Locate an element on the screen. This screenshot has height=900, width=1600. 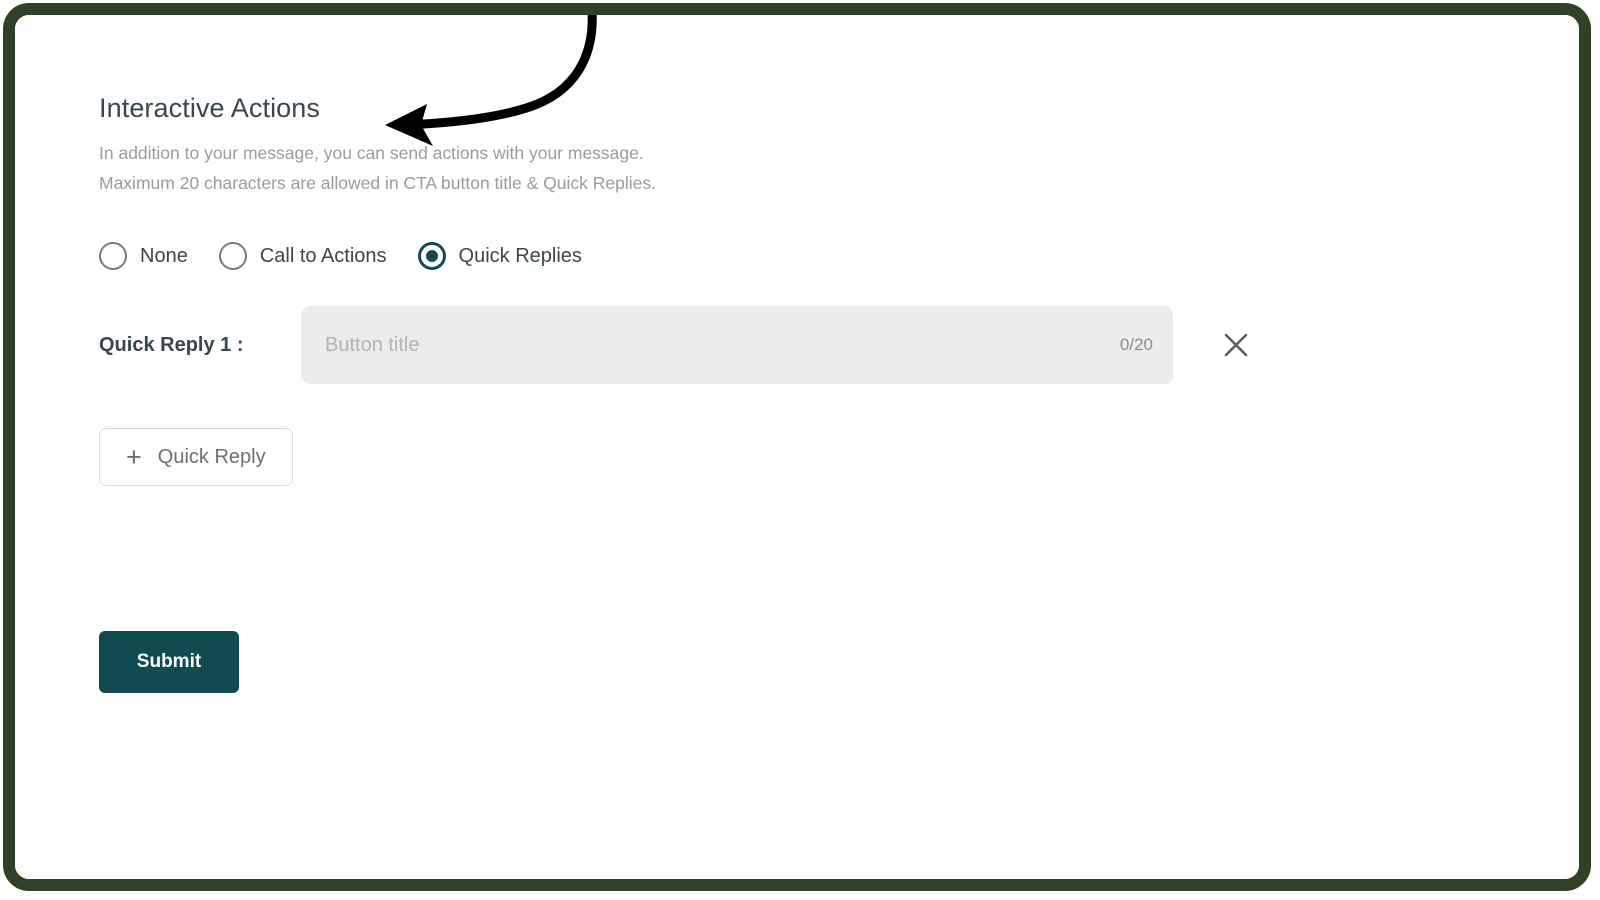
close-icon is located at coordinates (1236, 345).